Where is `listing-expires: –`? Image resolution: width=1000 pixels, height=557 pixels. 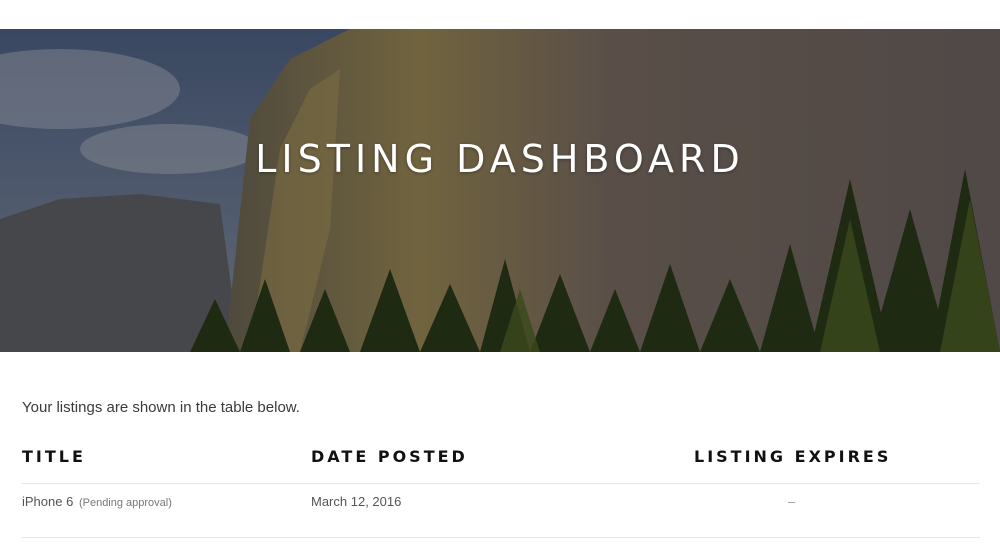 listing-expires: – is located at coordinates (792, 501).